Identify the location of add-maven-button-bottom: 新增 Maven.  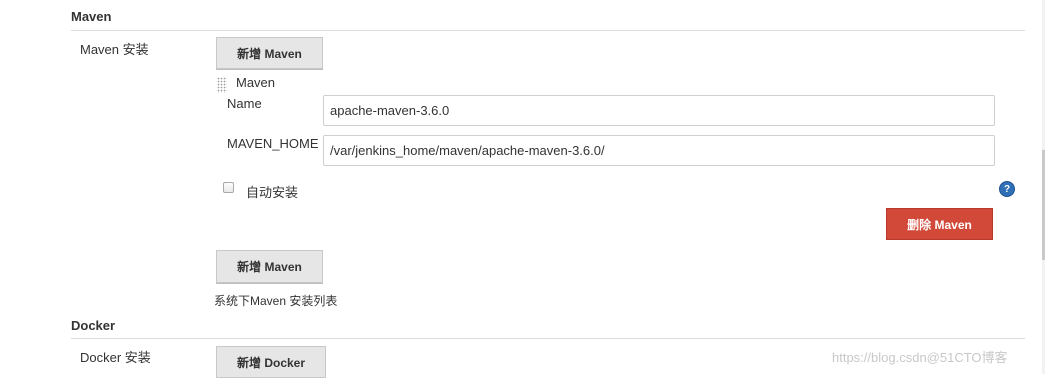
(269, 266).